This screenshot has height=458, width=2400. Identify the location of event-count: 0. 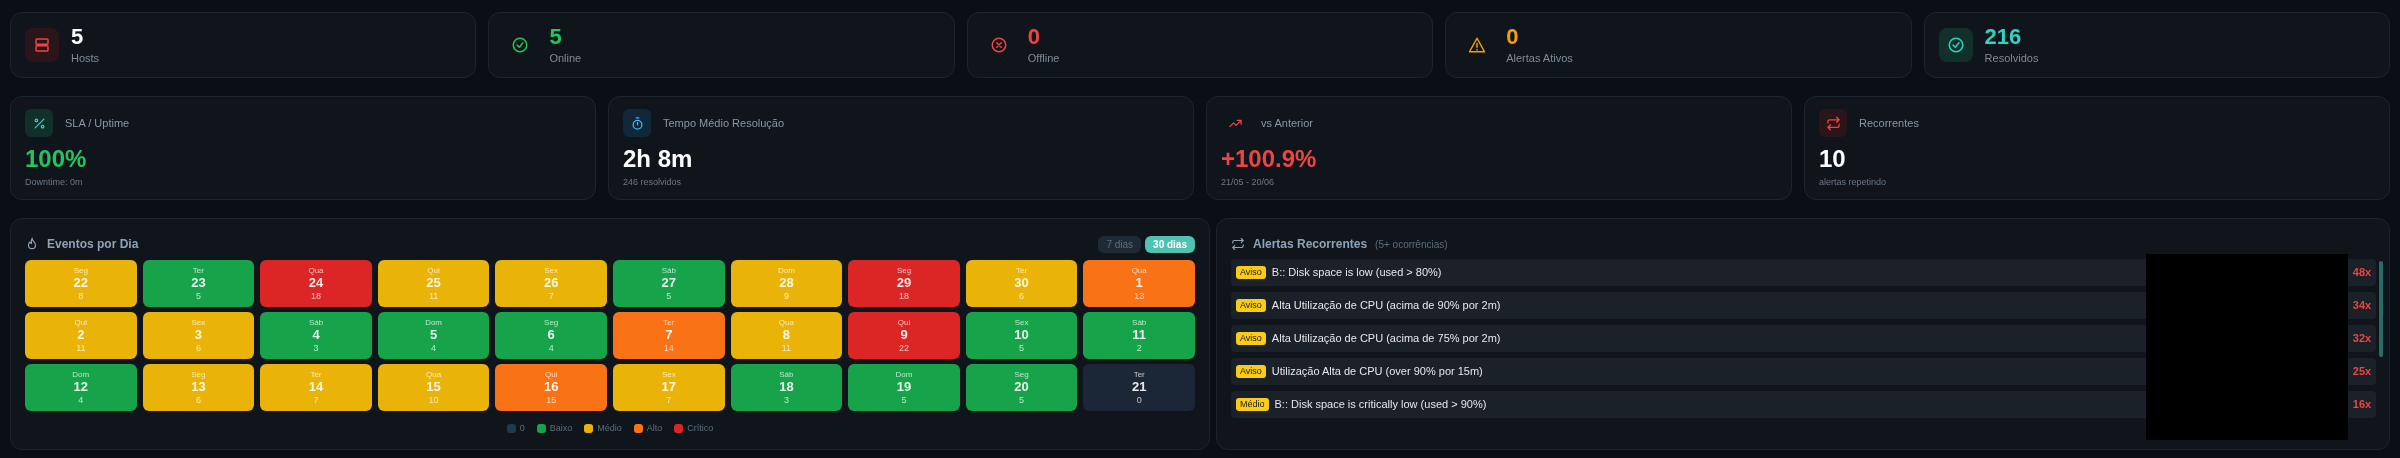
(1139, 400).